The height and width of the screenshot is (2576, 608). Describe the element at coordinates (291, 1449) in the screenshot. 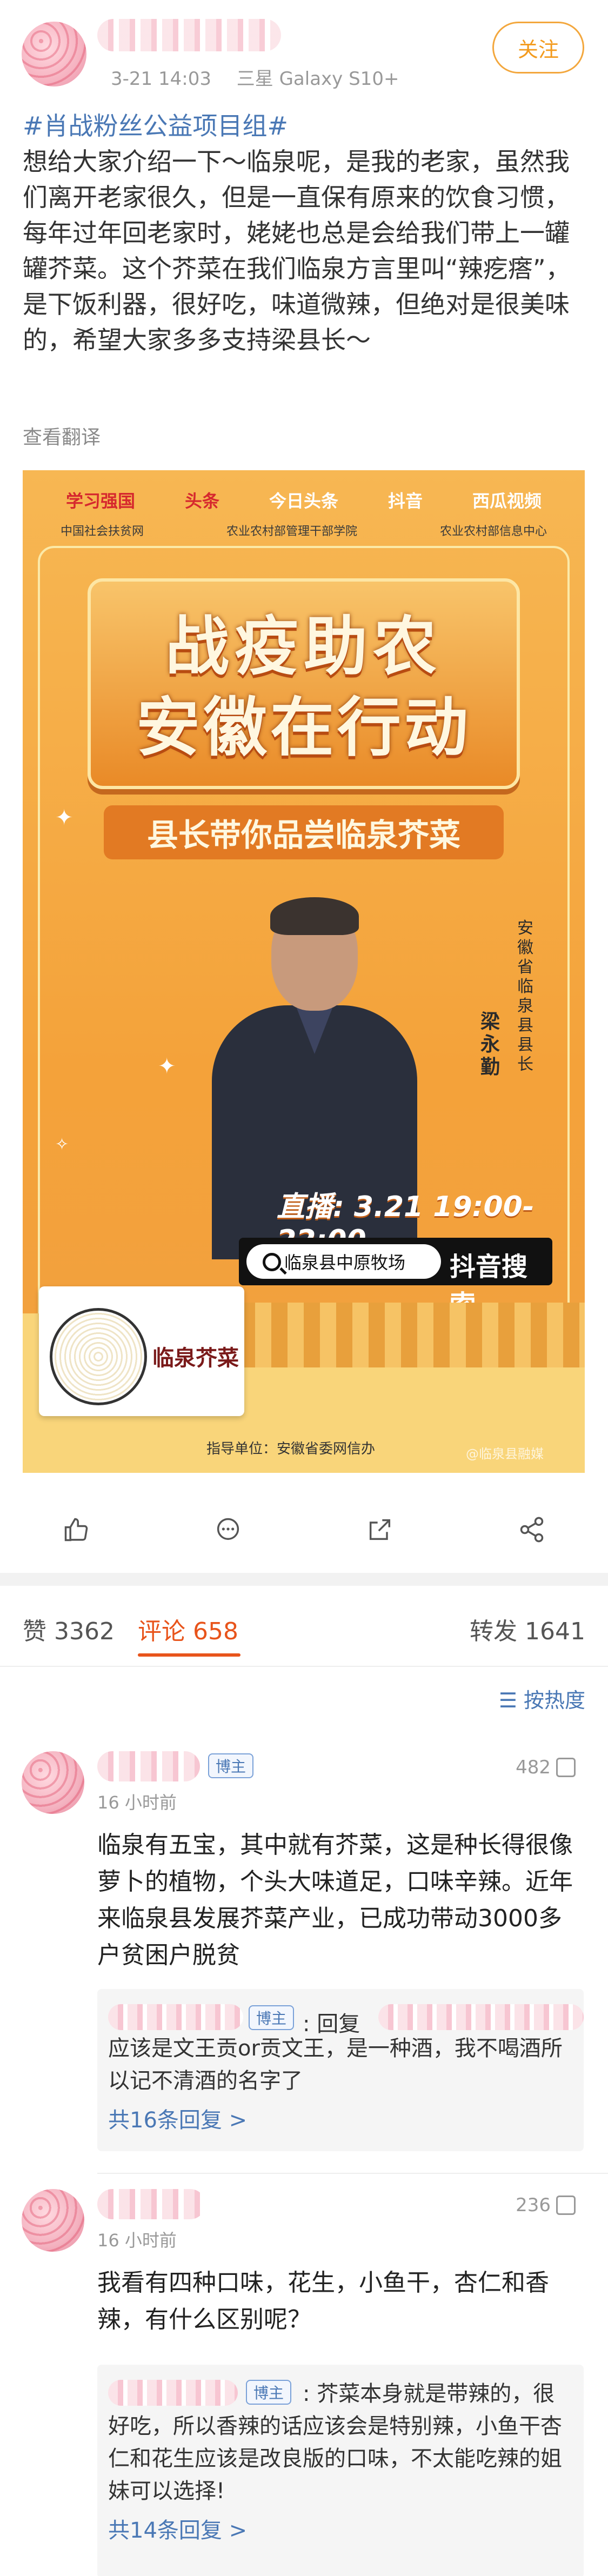

I see `poster-guide: 指导单位：安徽省委网信办` at that location.